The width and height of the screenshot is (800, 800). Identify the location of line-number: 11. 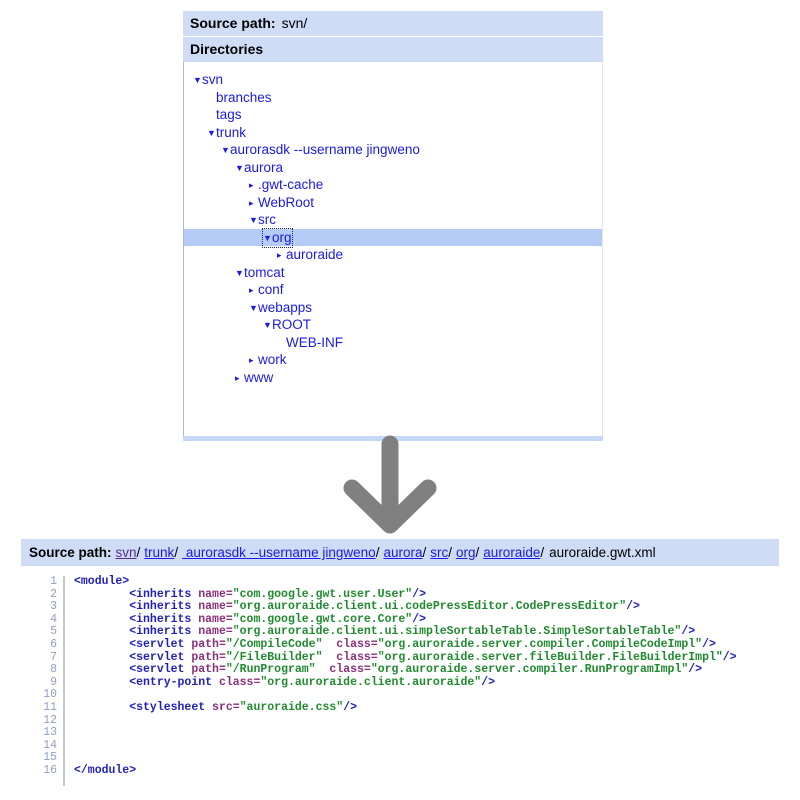
(50, 707).